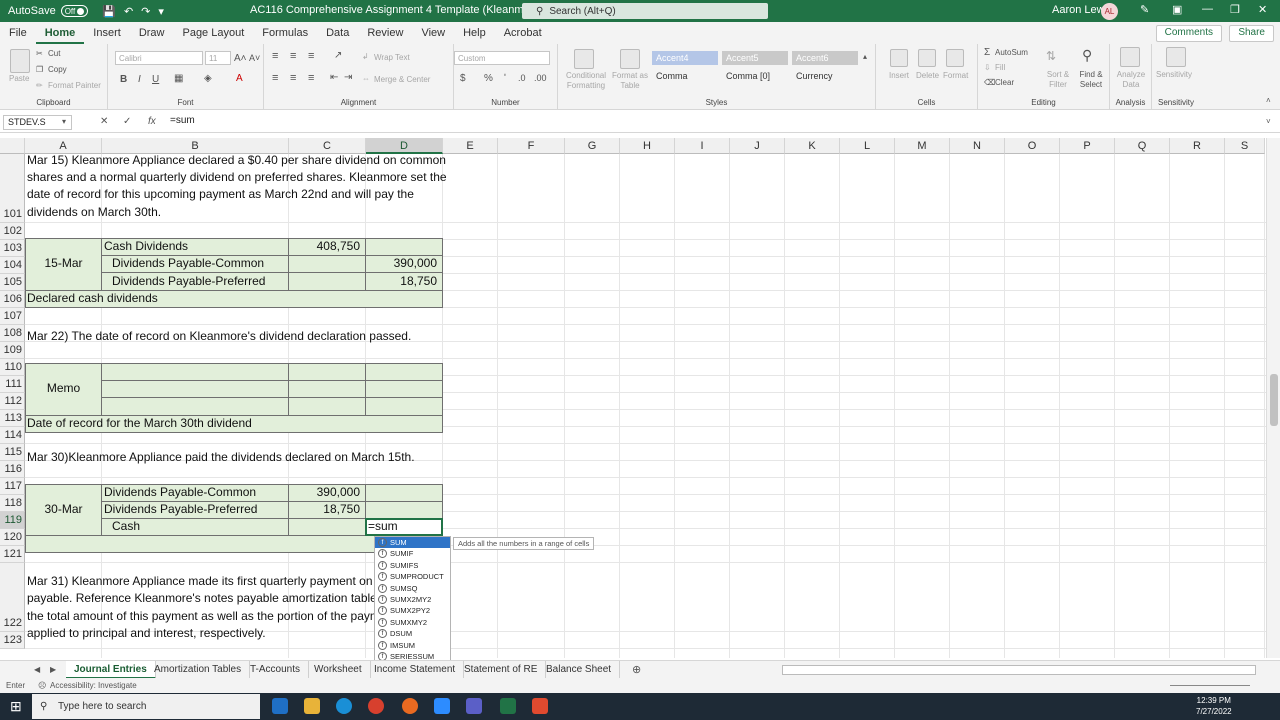 The image size is (1280, 720). I want to click on style-comma: Comma, so click(685, 76).